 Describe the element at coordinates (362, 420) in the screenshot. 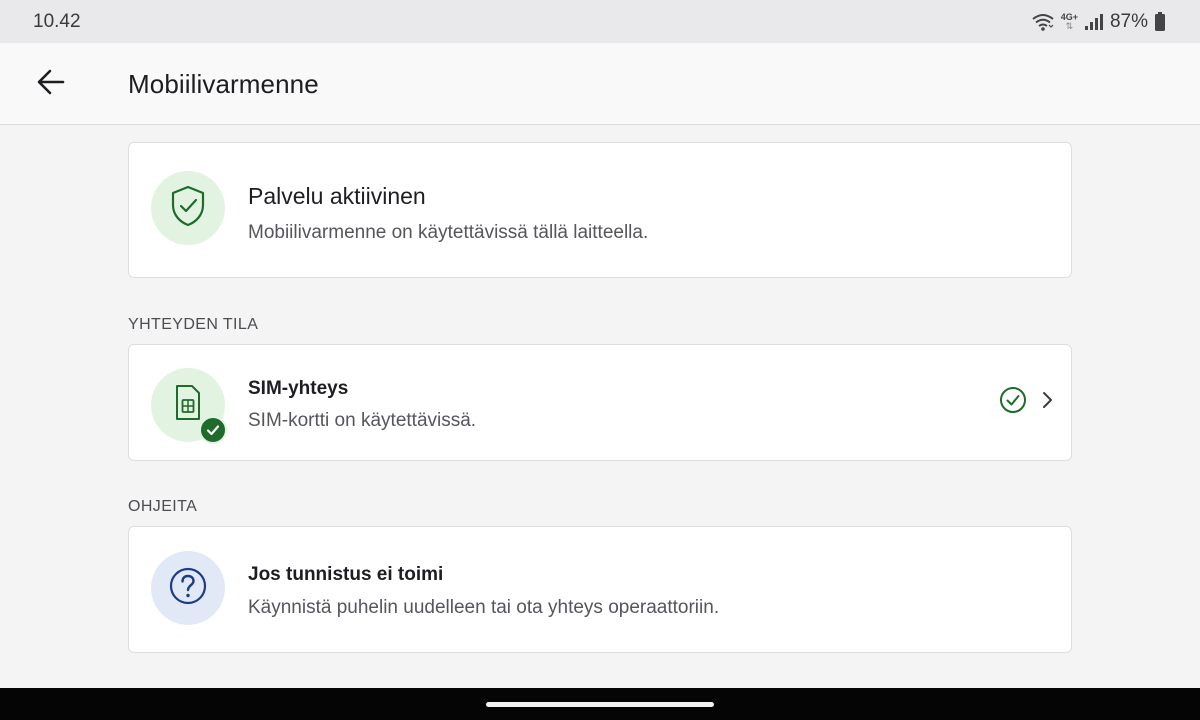

I see `sim-subtitle: SIM-kortti on käytettävissä.` at that location.